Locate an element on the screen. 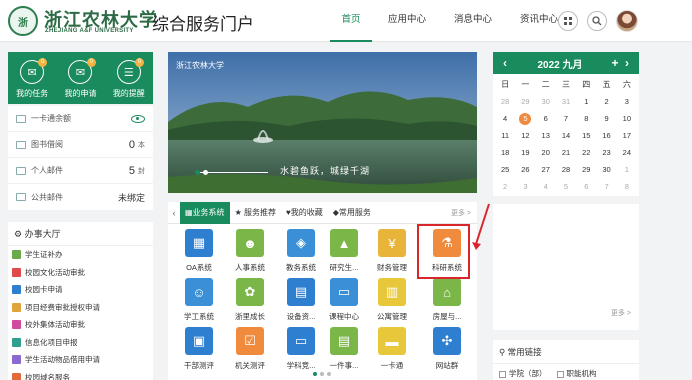  service-hall-item: 校园文化活动审批 is located at coordinates (80, 273).